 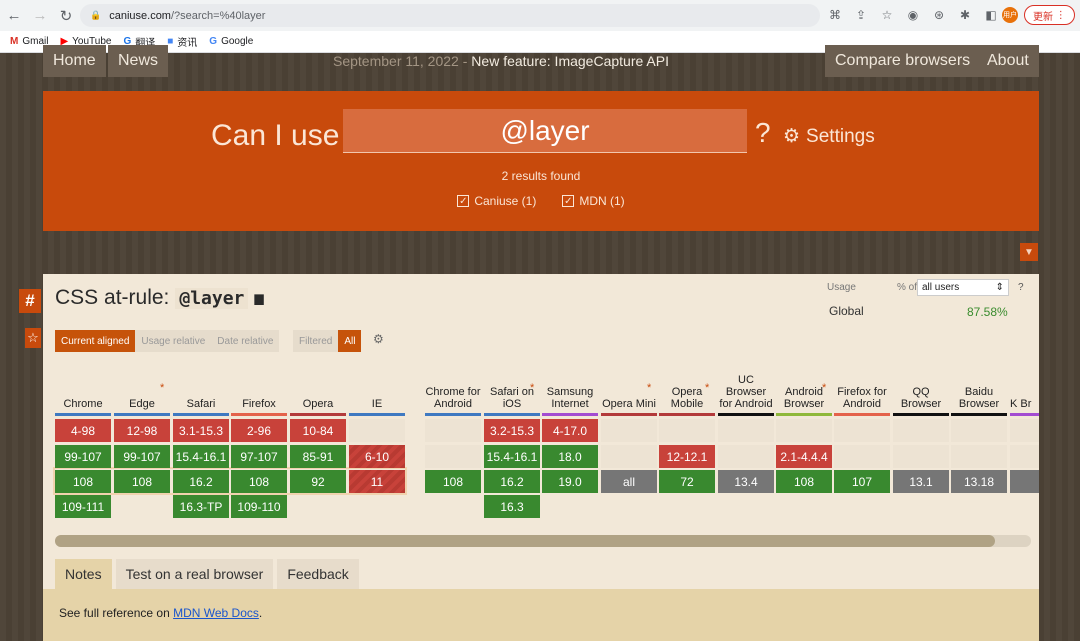 I want to click on support-cell: 10-84, so click(x=318, y=430).